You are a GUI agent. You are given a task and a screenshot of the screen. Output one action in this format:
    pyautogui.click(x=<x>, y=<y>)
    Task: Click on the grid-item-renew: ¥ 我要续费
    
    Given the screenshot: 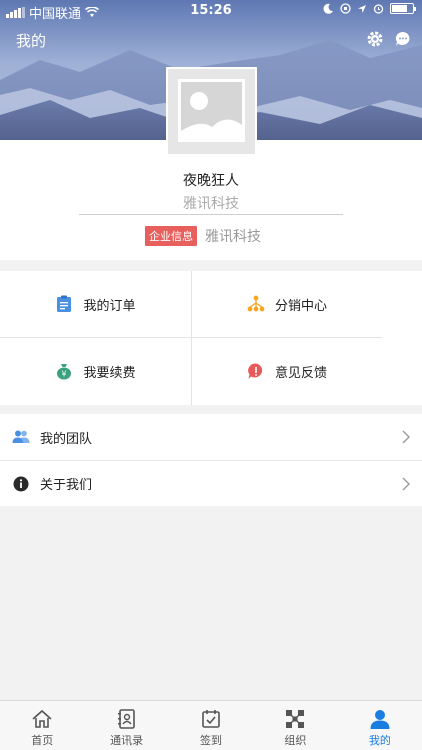 What is the action you would take?
    pyautogui.click(x=95, y=371)
    